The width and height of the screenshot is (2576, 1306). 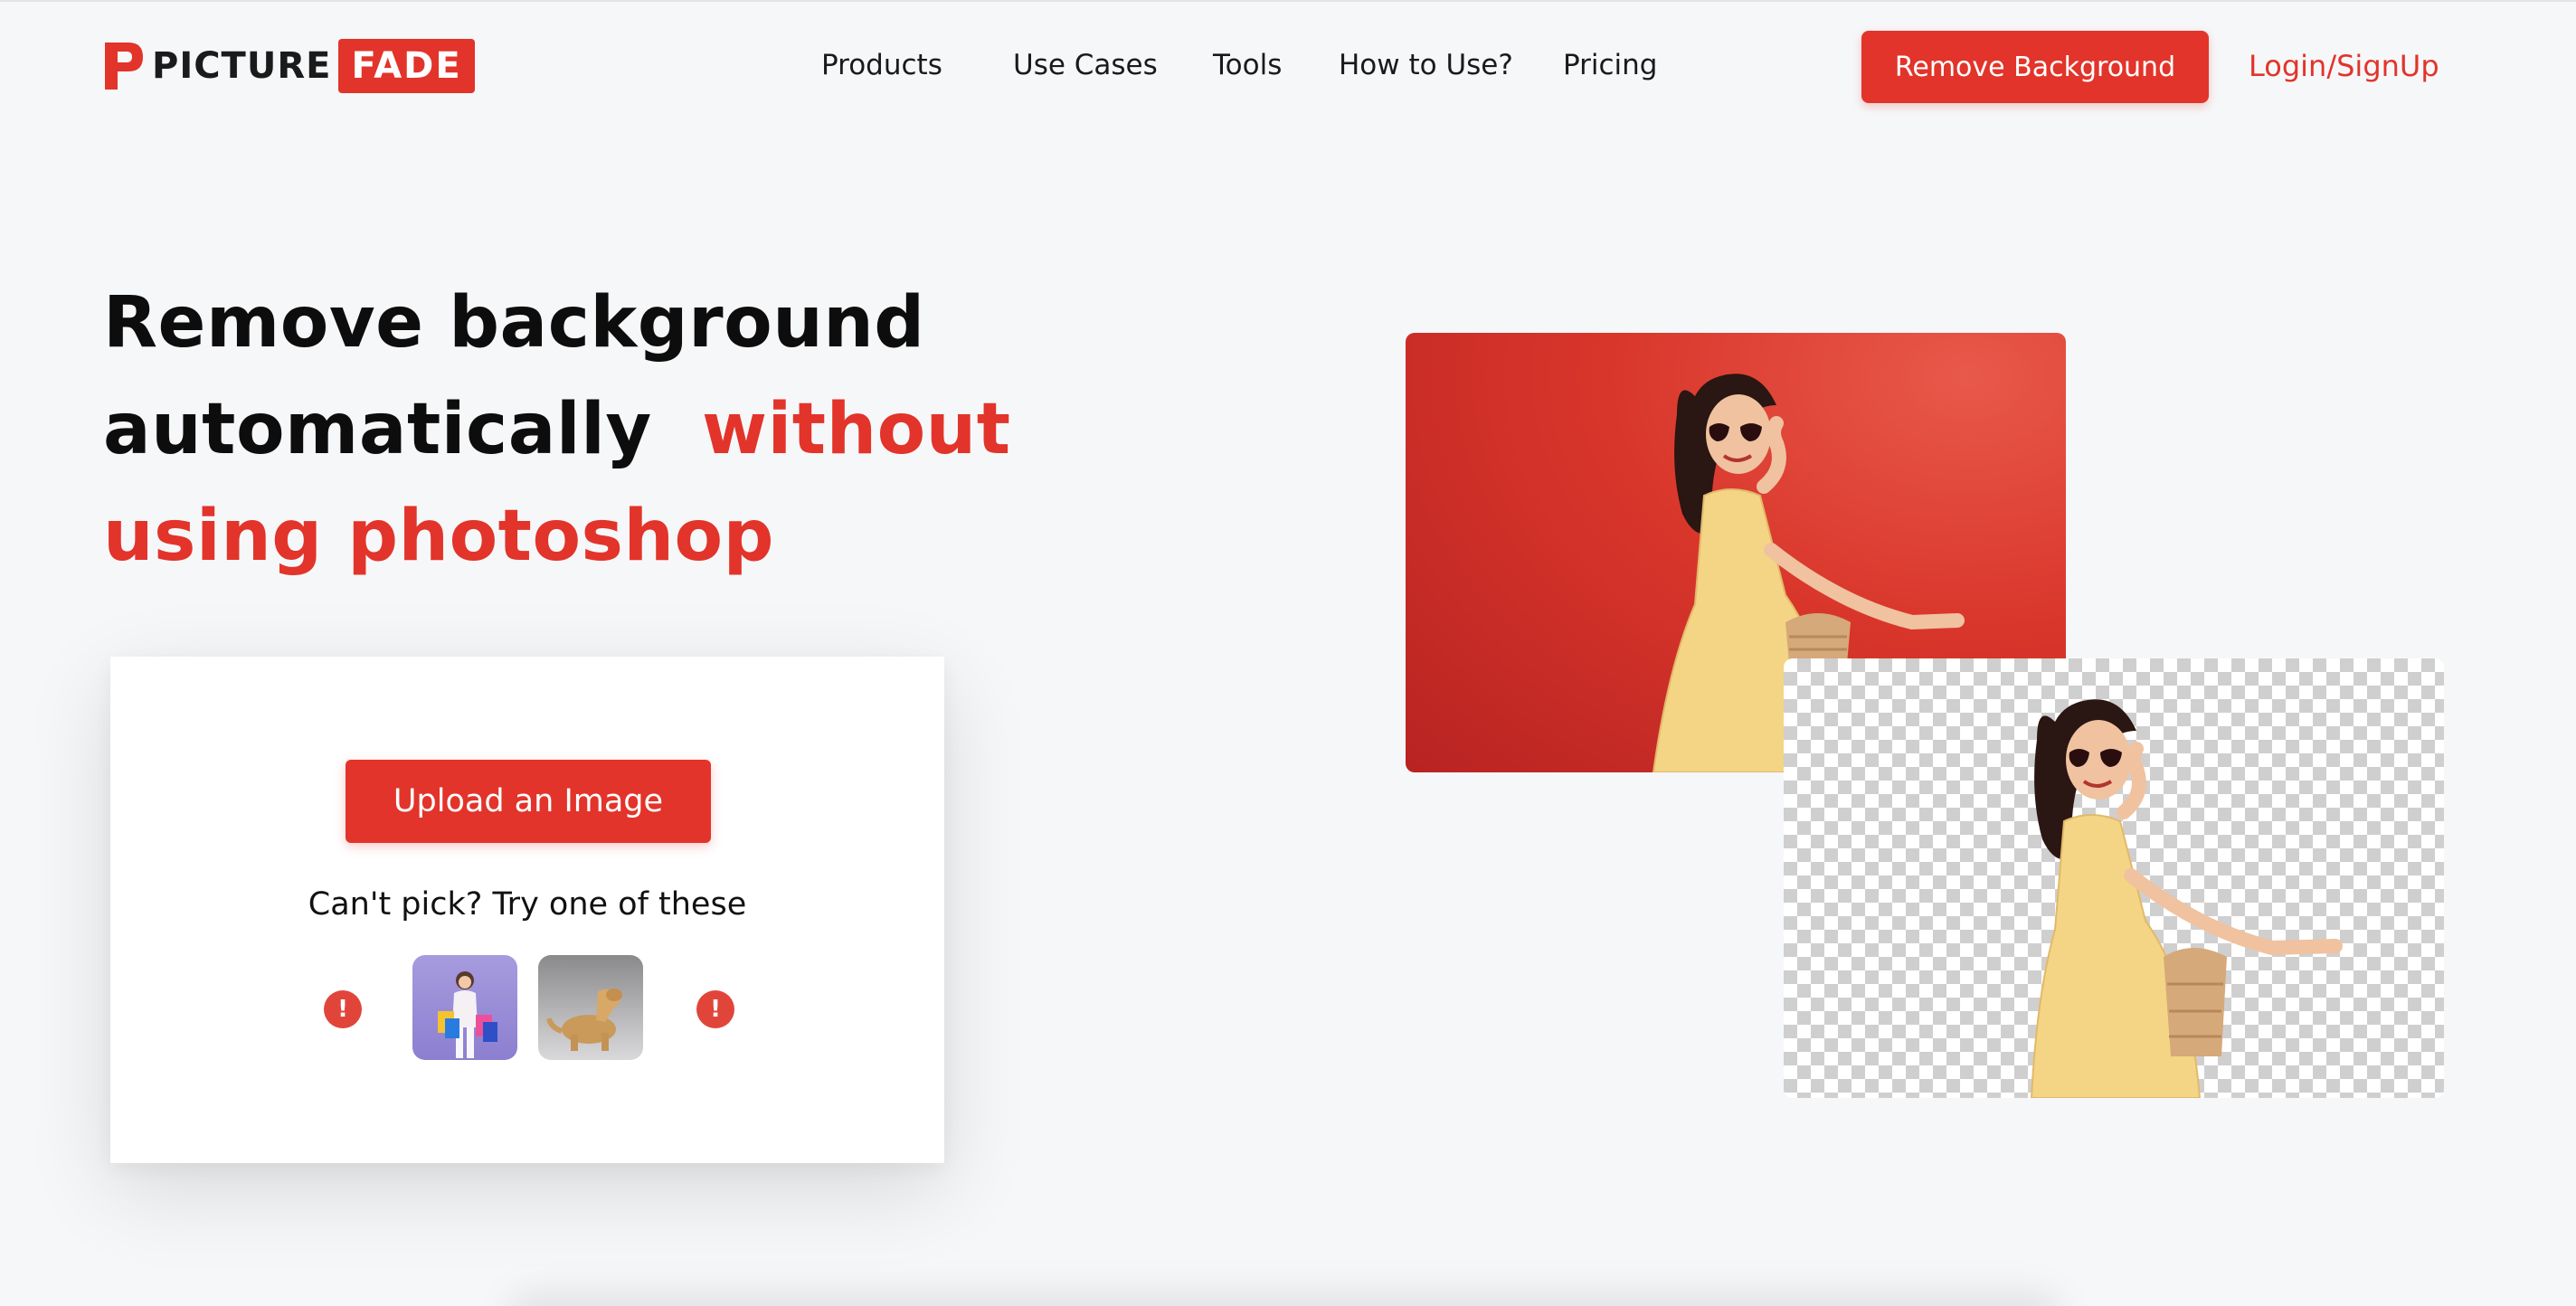 What do you see at coordinates (1611, 65) in the screenshot?
I see `nav-pricing: Pricing` at bounding box center [1611, 65].